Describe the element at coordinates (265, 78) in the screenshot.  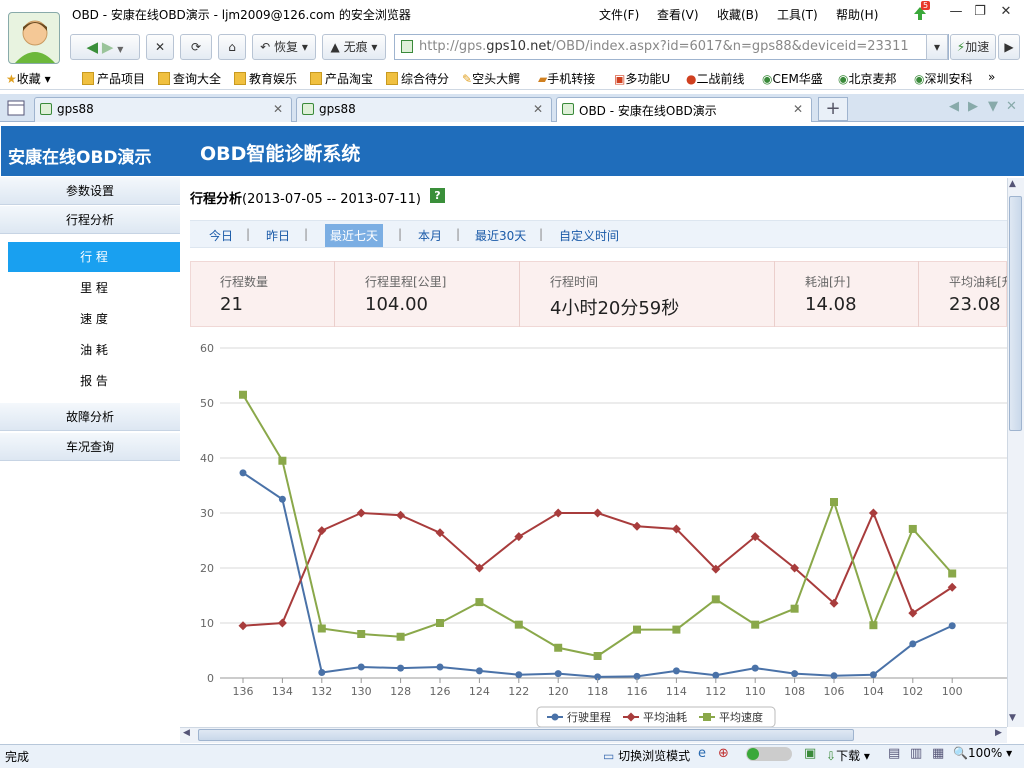
I see `fav-item: 教育娱乐` at that location.